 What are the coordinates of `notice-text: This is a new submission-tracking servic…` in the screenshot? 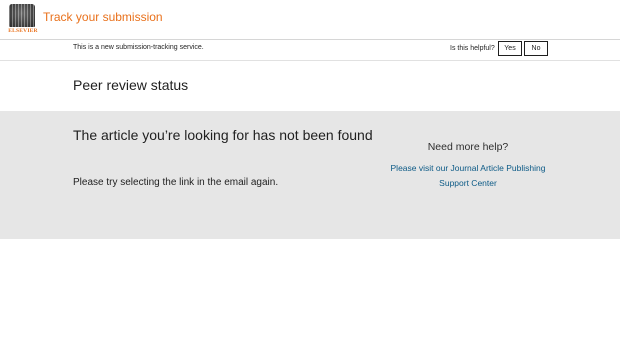 It's located at (138, 47).